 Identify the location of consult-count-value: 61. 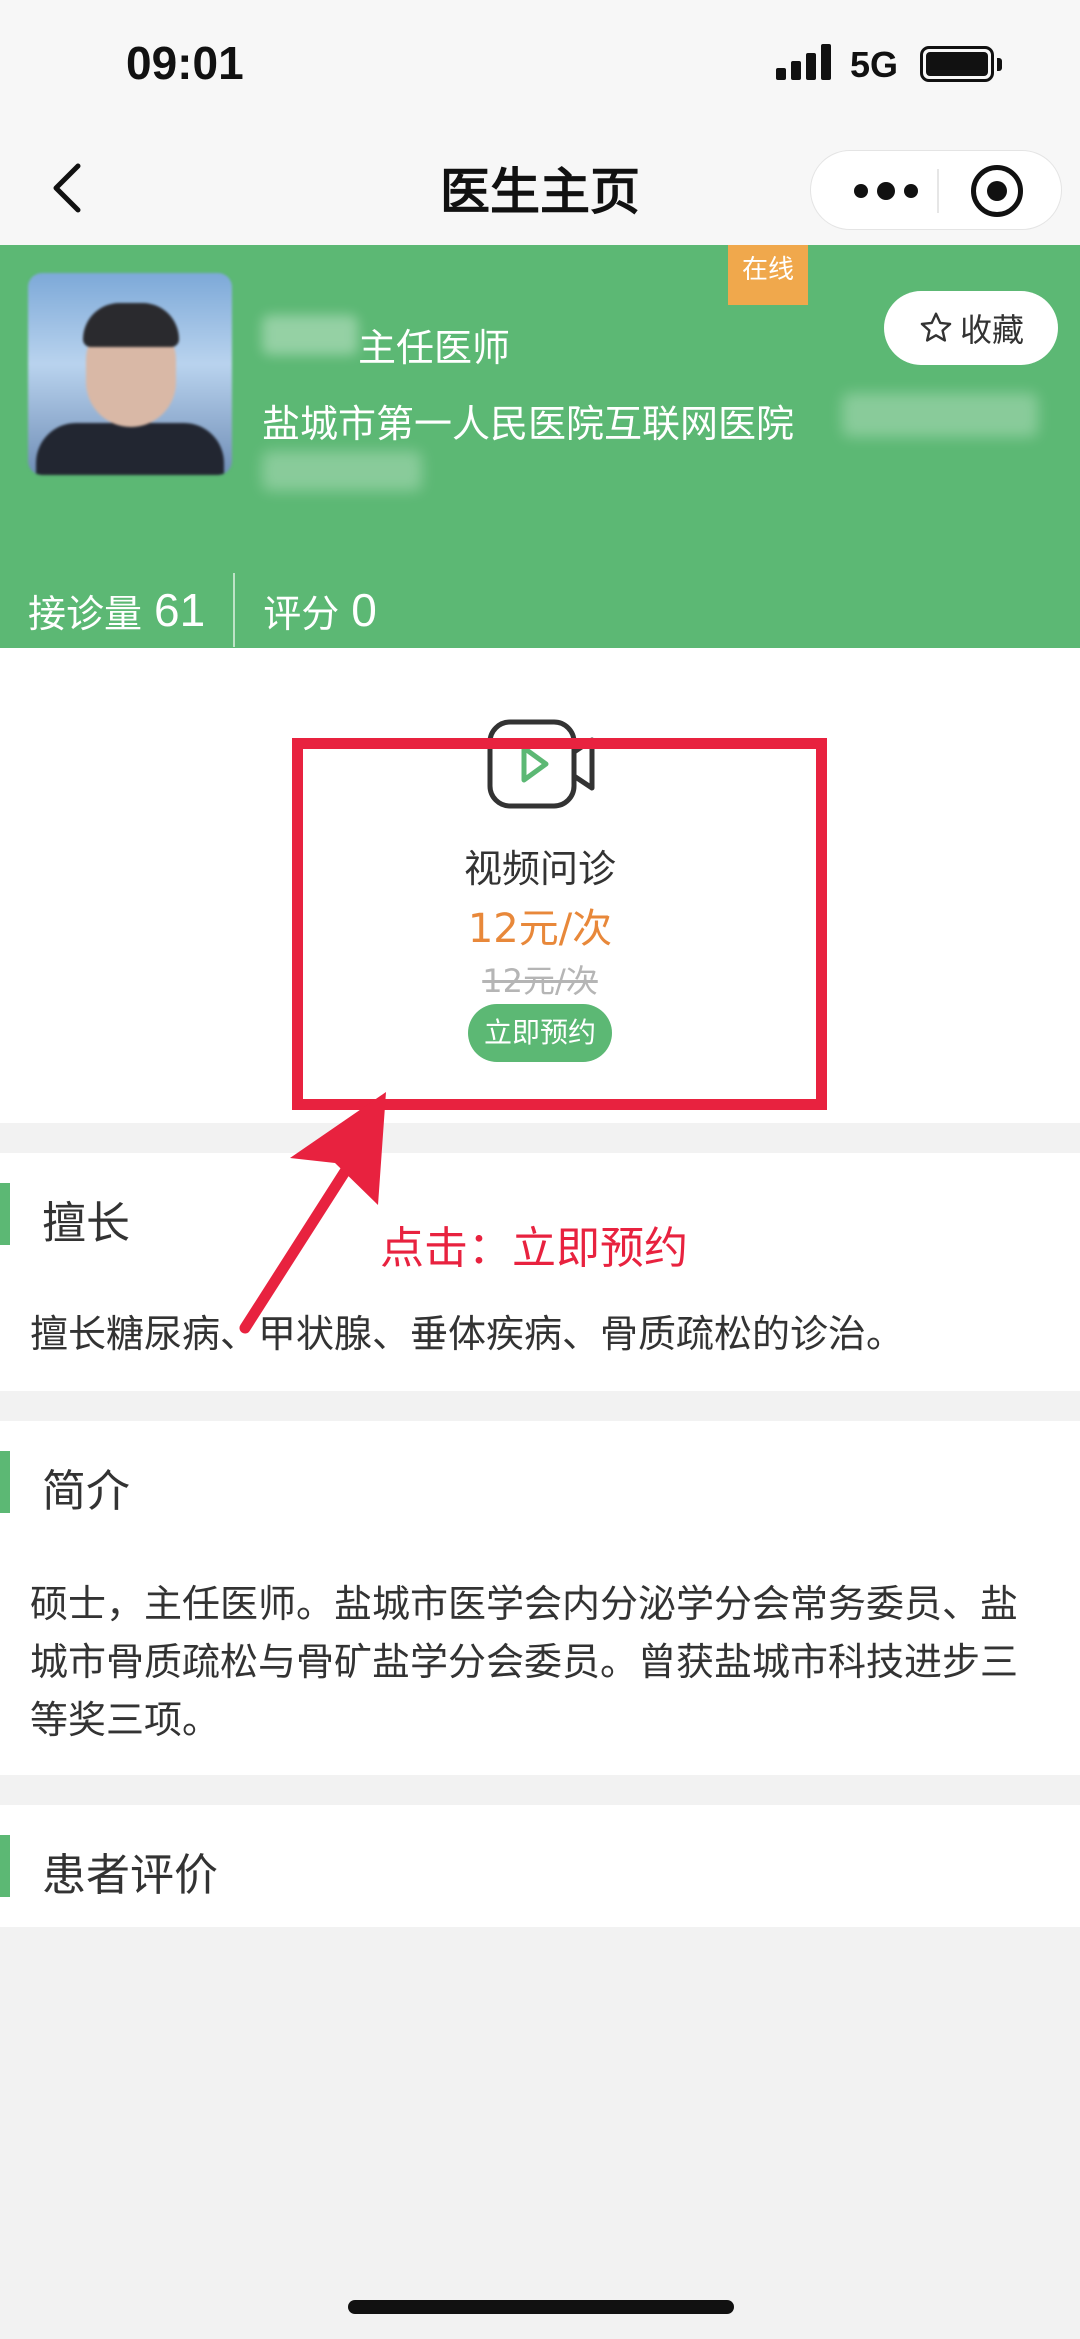
(180, 610).